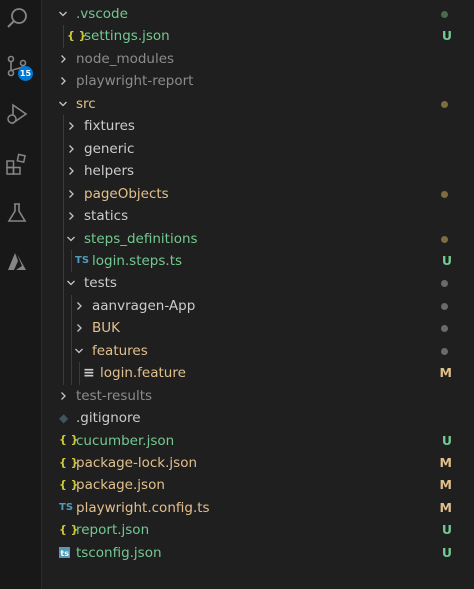 The image size is (474, 589). What do you see at coordinates (258, 283) in the screenshot?
I see `folder-row: tests` at bounding box center [258, 283].